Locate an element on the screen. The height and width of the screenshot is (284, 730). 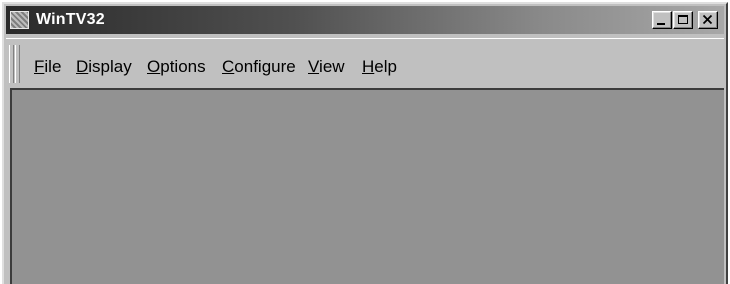
minimize-button is located at coordinates (662, 20).